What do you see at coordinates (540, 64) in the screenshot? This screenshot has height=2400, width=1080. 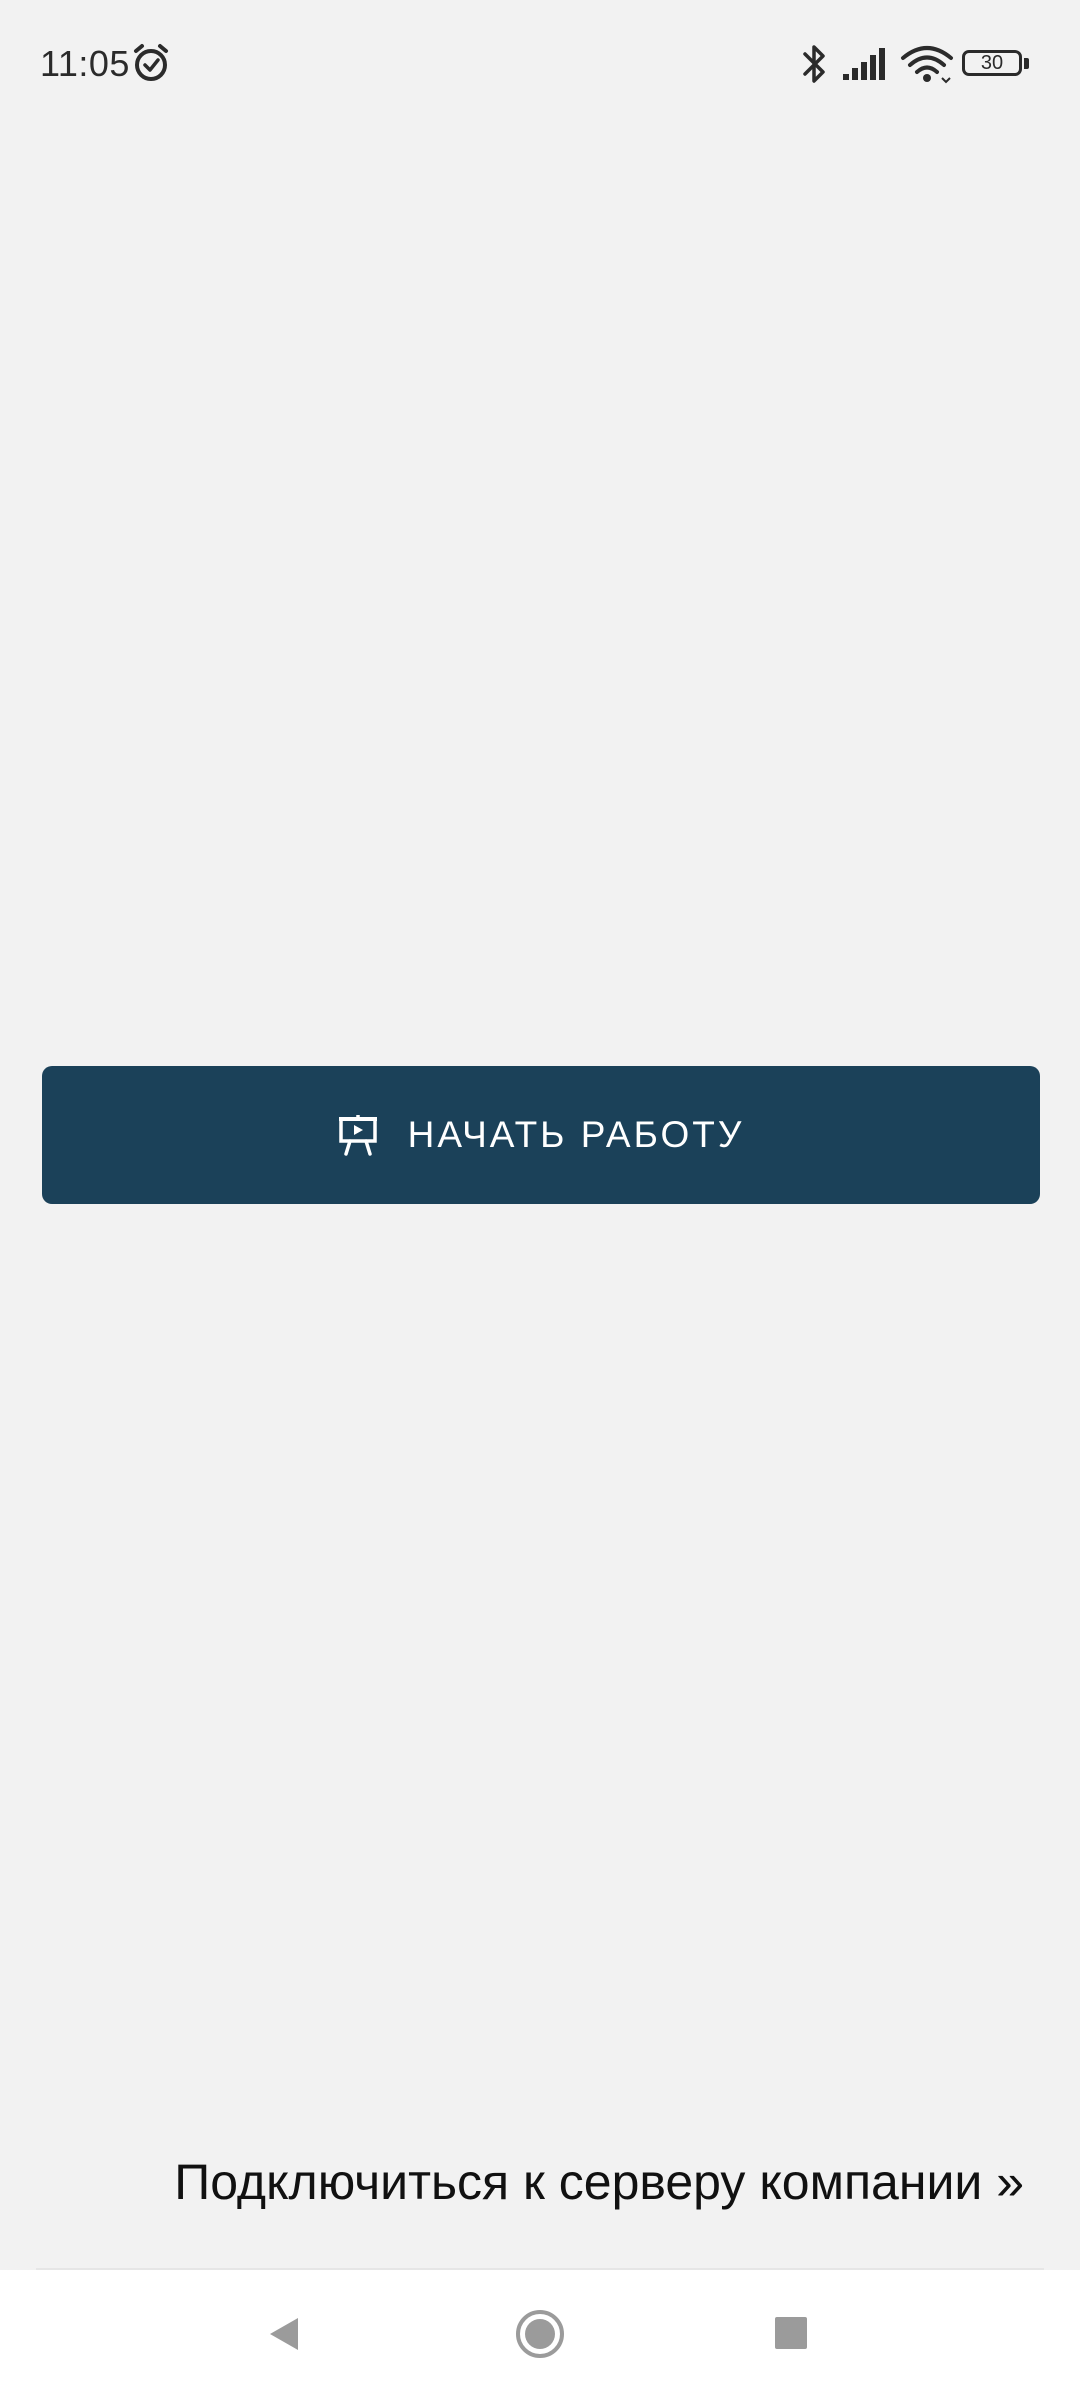 I see `status-bar: 11:05 30` at bounding box center [540, 64].